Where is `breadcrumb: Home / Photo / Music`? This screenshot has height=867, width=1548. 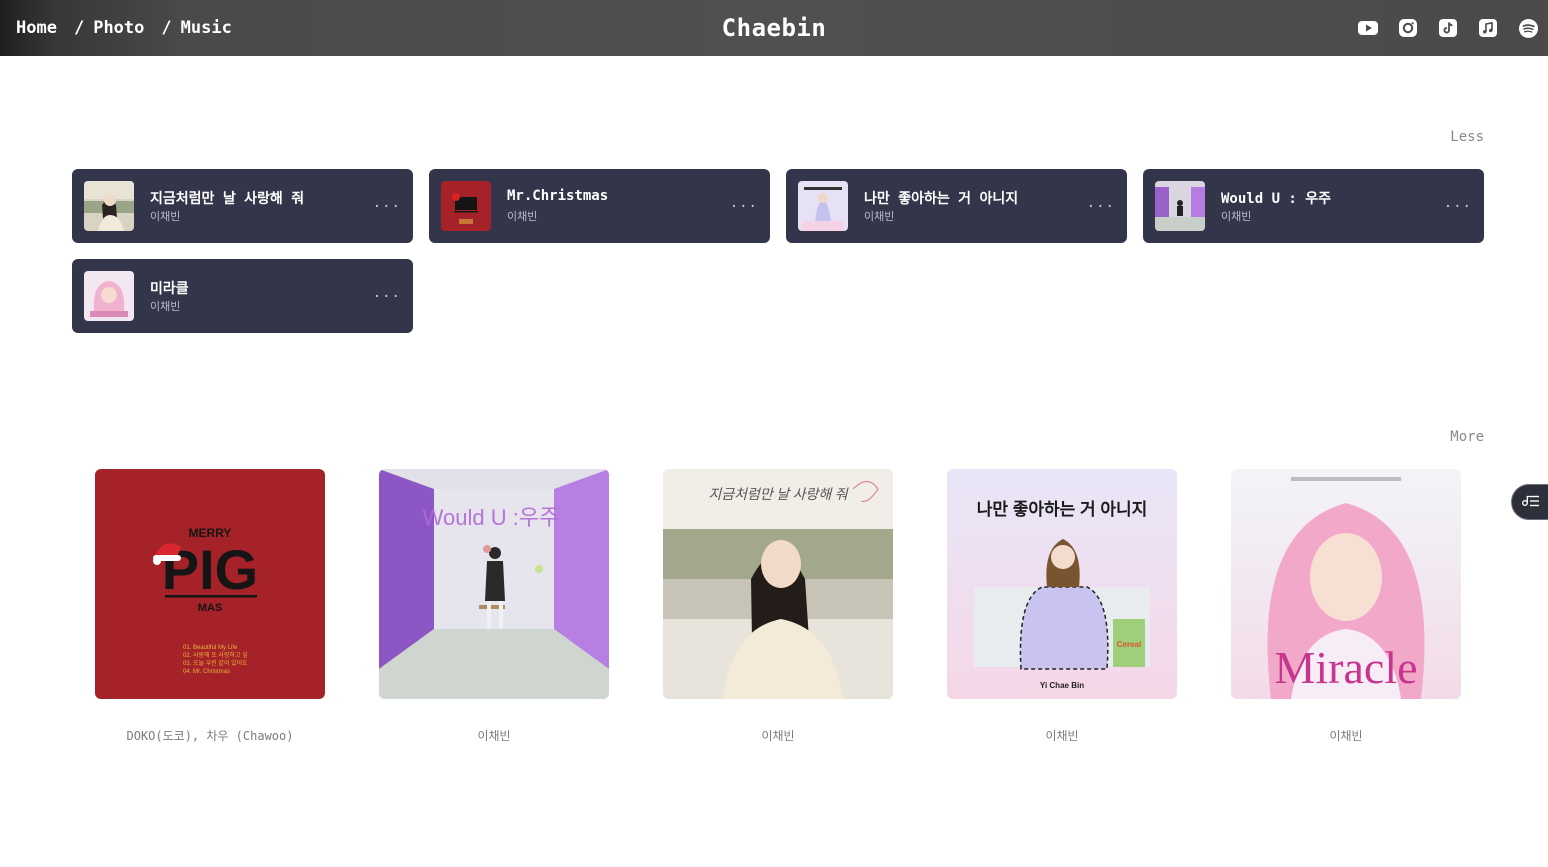
breadcrumb: Home / Photo / Music is located at coordinates (124, 28).